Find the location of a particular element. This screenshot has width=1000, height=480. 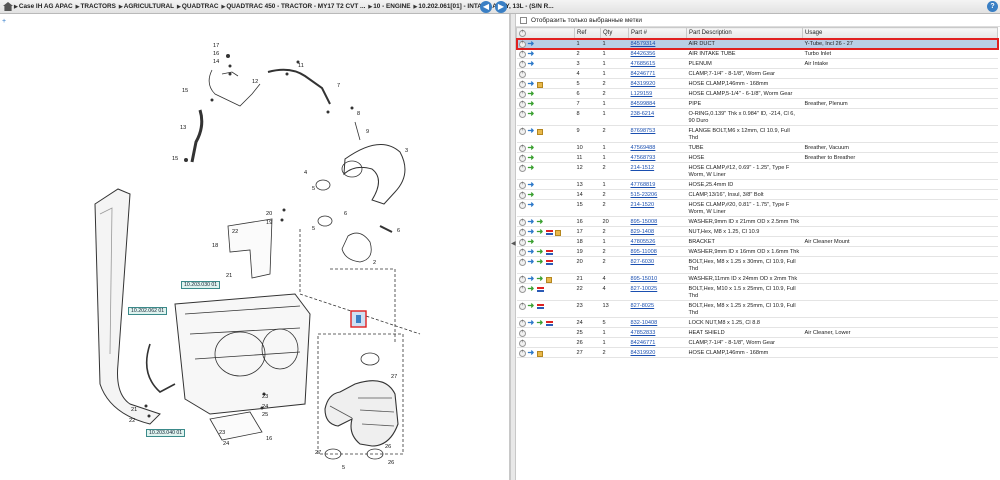

table-row: ➜ 27 2 84319920 HOSE CLAMP,146mm - 168mm is located at coordinates (757, 352).